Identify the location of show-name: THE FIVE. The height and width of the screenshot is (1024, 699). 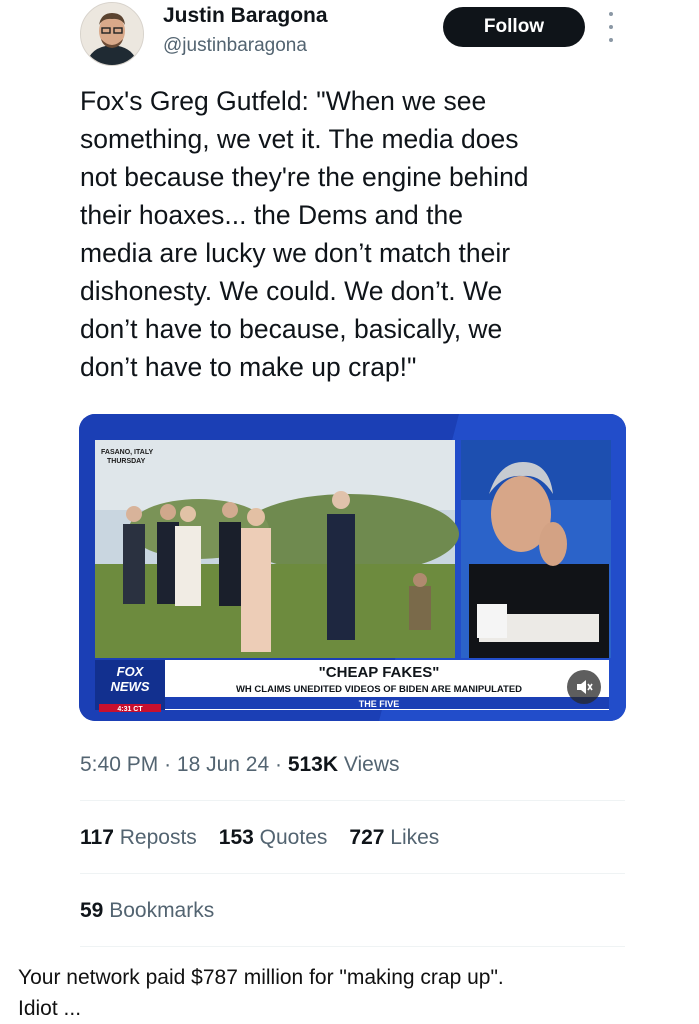
(379, 704).